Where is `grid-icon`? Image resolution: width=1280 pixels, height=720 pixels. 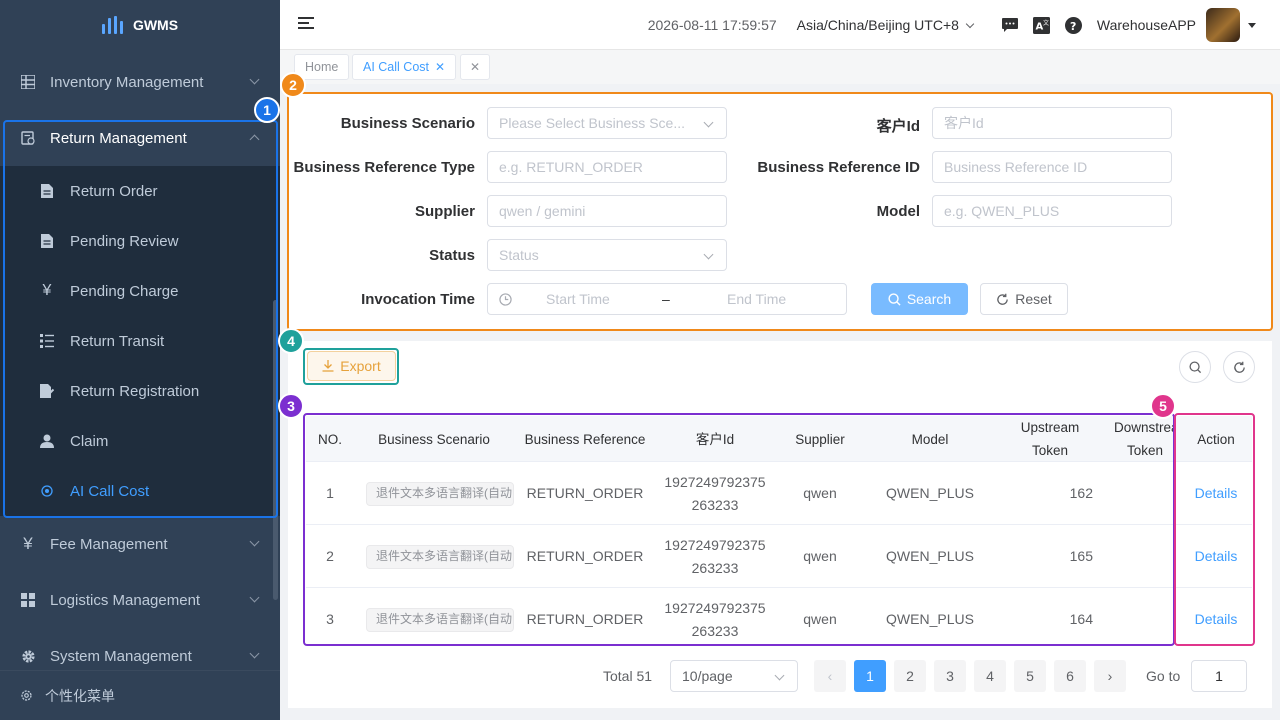
grid-icon is located at coordinates (28, 82).